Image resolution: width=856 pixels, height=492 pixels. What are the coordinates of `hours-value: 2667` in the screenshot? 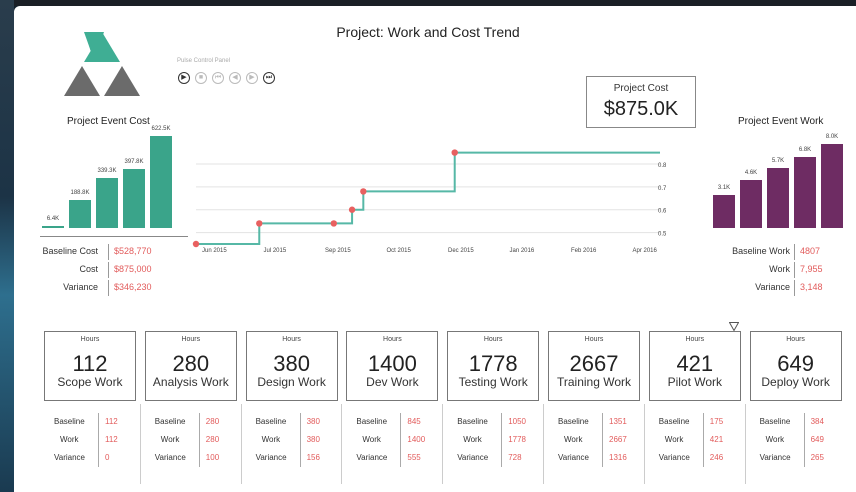 It's located at (594, 363).